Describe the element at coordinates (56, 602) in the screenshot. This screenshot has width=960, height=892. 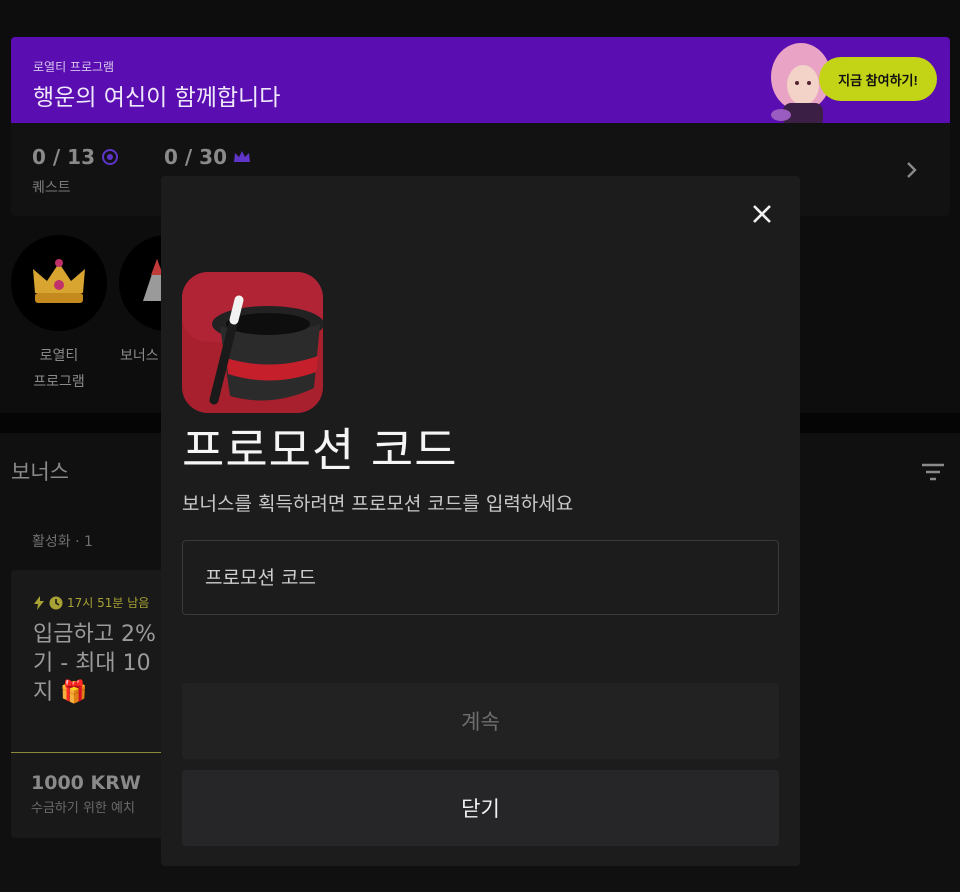
I see `clock-icon` at that location.